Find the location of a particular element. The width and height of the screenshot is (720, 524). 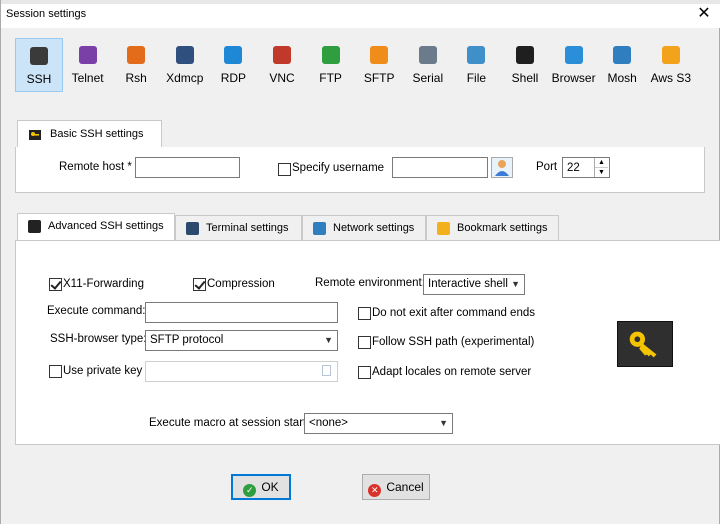

user-icon is located at coordinates (502, 168).